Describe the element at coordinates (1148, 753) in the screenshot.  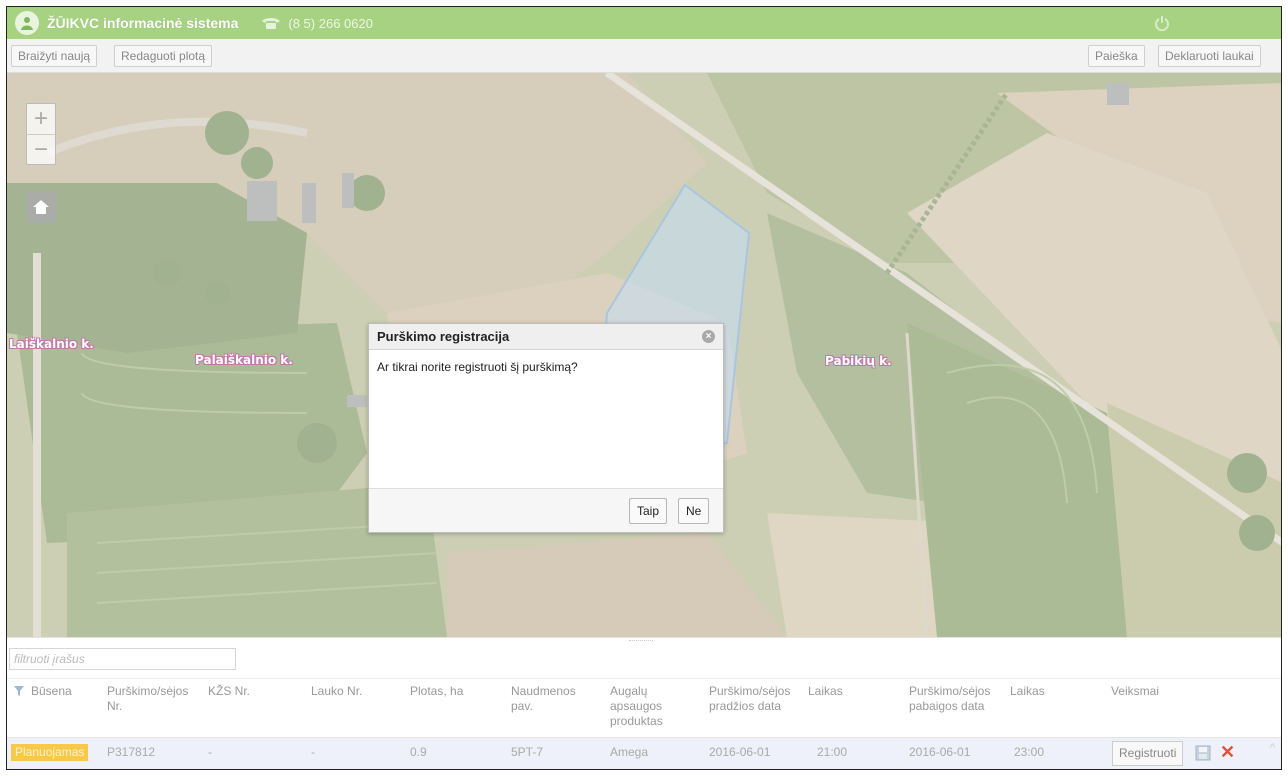
I see `register-button: Registruoti` at that location.